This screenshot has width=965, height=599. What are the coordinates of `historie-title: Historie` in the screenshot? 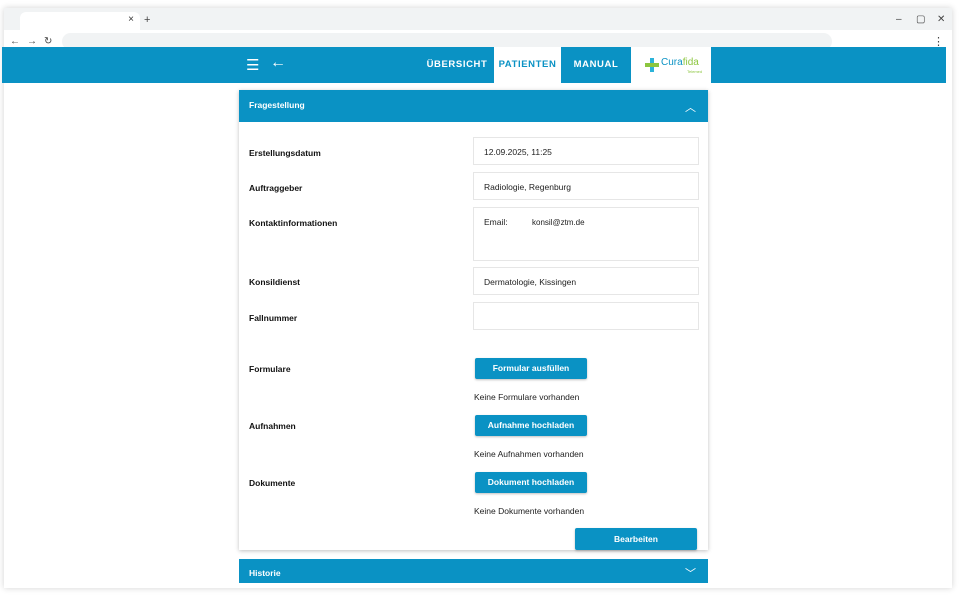 It's located at (265, 573).